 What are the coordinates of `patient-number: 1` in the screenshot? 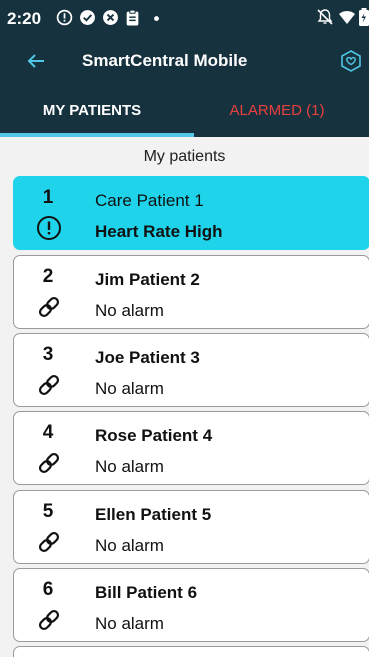 It's located at (48, 197).